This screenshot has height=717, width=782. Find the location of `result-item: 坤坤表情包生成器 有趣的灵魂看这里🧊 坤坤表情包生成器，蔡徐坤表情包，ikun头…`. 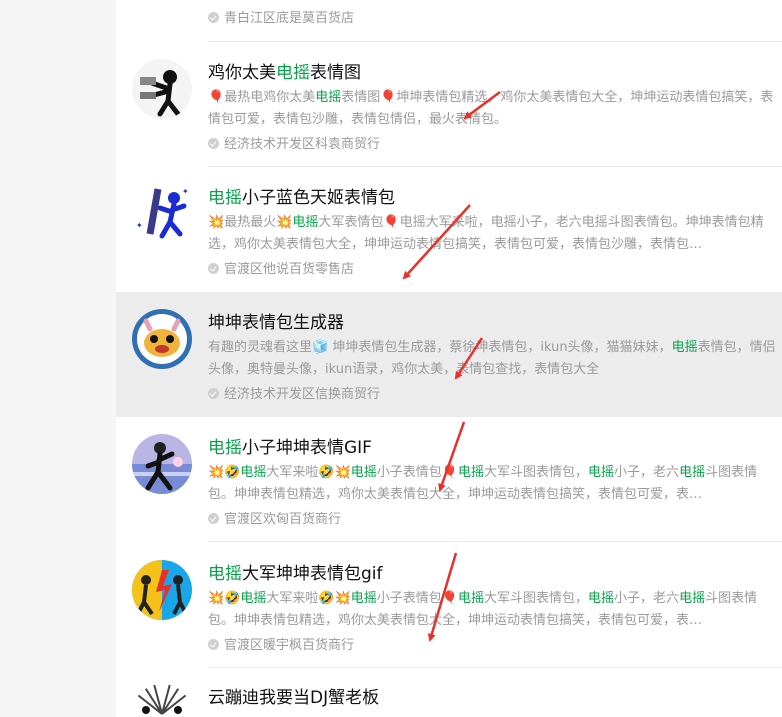

result-item: 坤坤表情包生成器 有趣的灵魂看这里🧊 坤坤表情包生成器，蔡徐坤表情包，ikun头… is located at coordinates (449, 354).